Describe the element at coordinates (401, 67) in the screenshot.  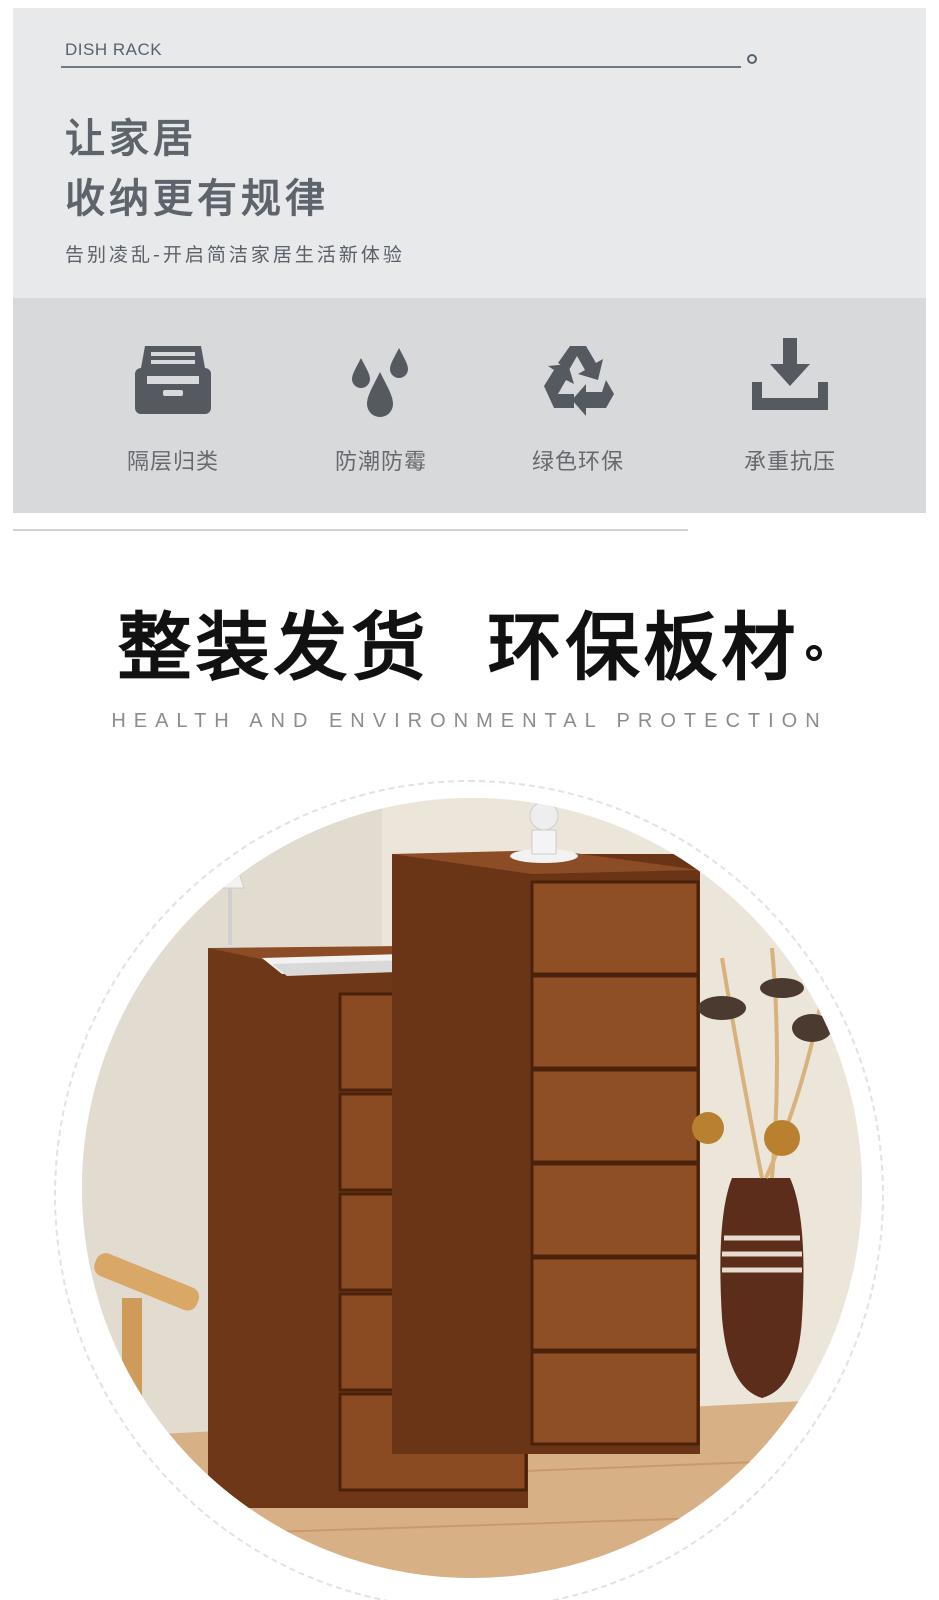
I see `hero-divider` at that location.